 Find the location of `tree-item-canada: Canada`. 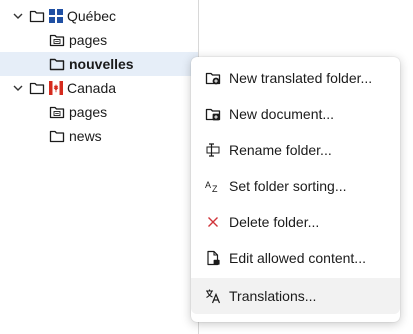

tree-item-canada: Canada is located at coordinates (99, 88).